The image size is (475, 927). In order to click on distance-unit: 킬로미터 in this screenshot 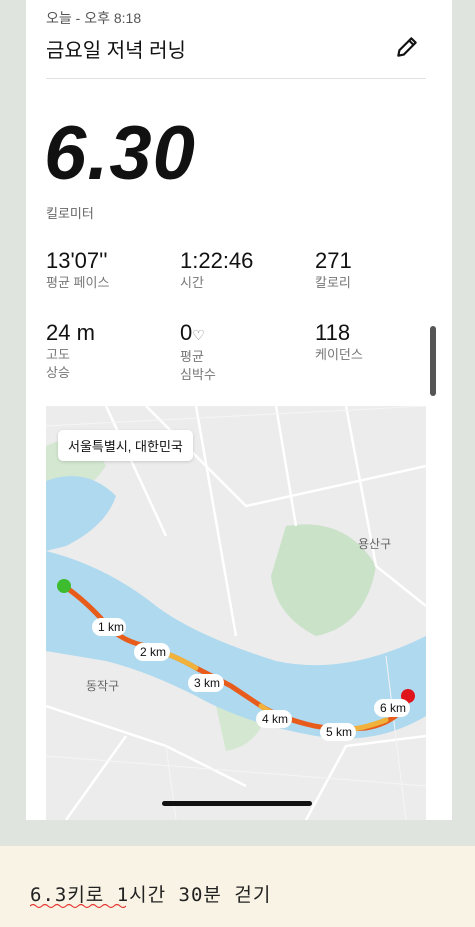, I will do `click(70, 213)`.